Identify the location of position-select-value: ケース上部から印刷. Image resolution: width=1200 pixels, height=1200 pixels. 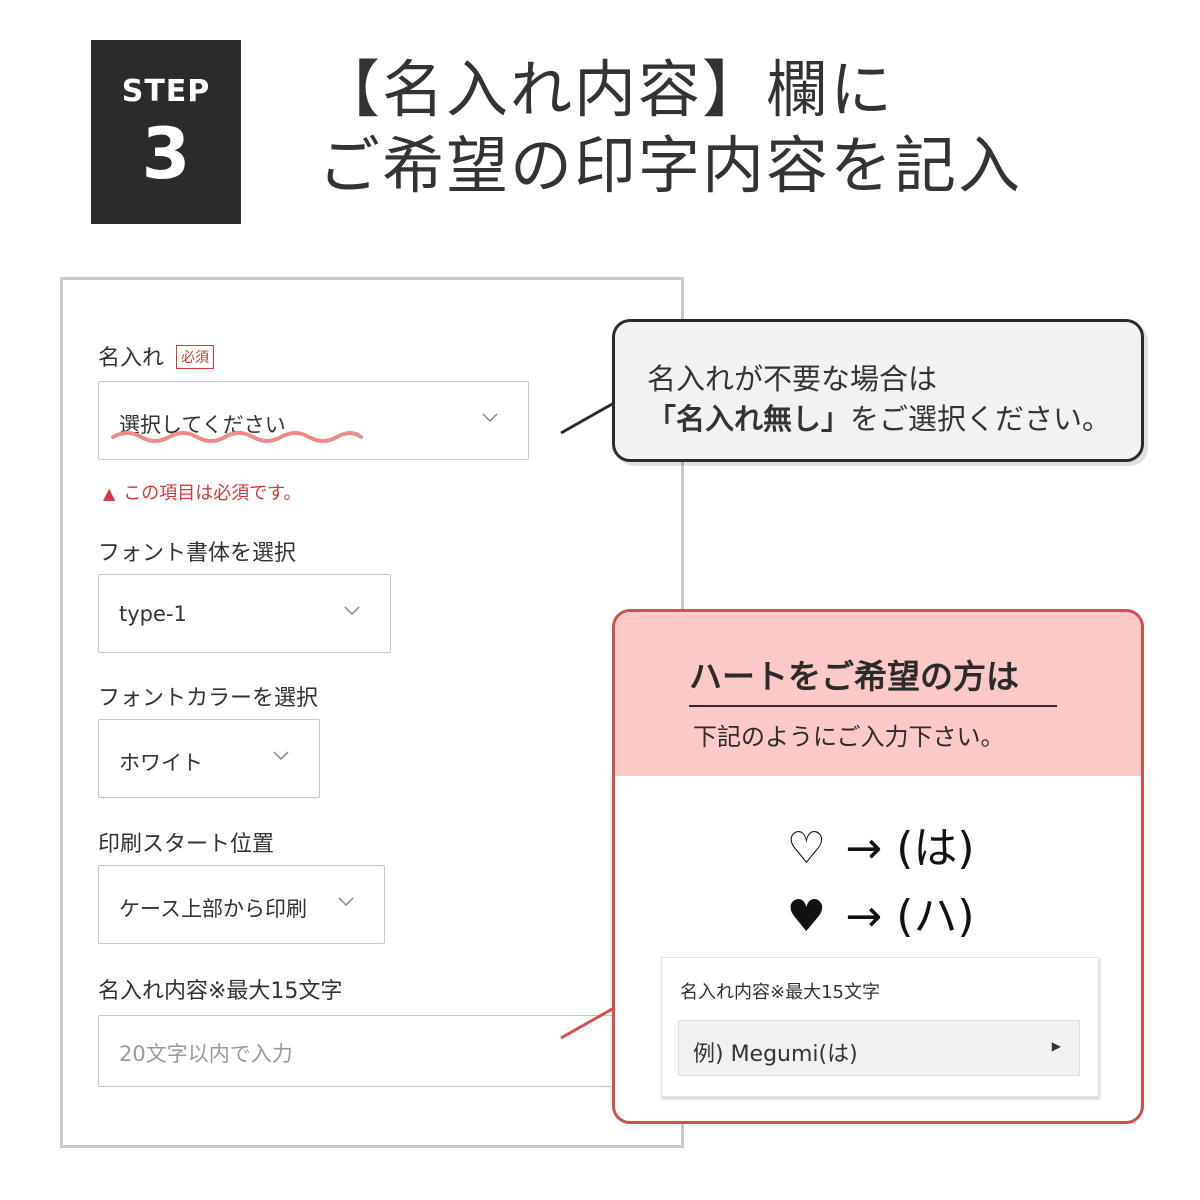
(213, 909).